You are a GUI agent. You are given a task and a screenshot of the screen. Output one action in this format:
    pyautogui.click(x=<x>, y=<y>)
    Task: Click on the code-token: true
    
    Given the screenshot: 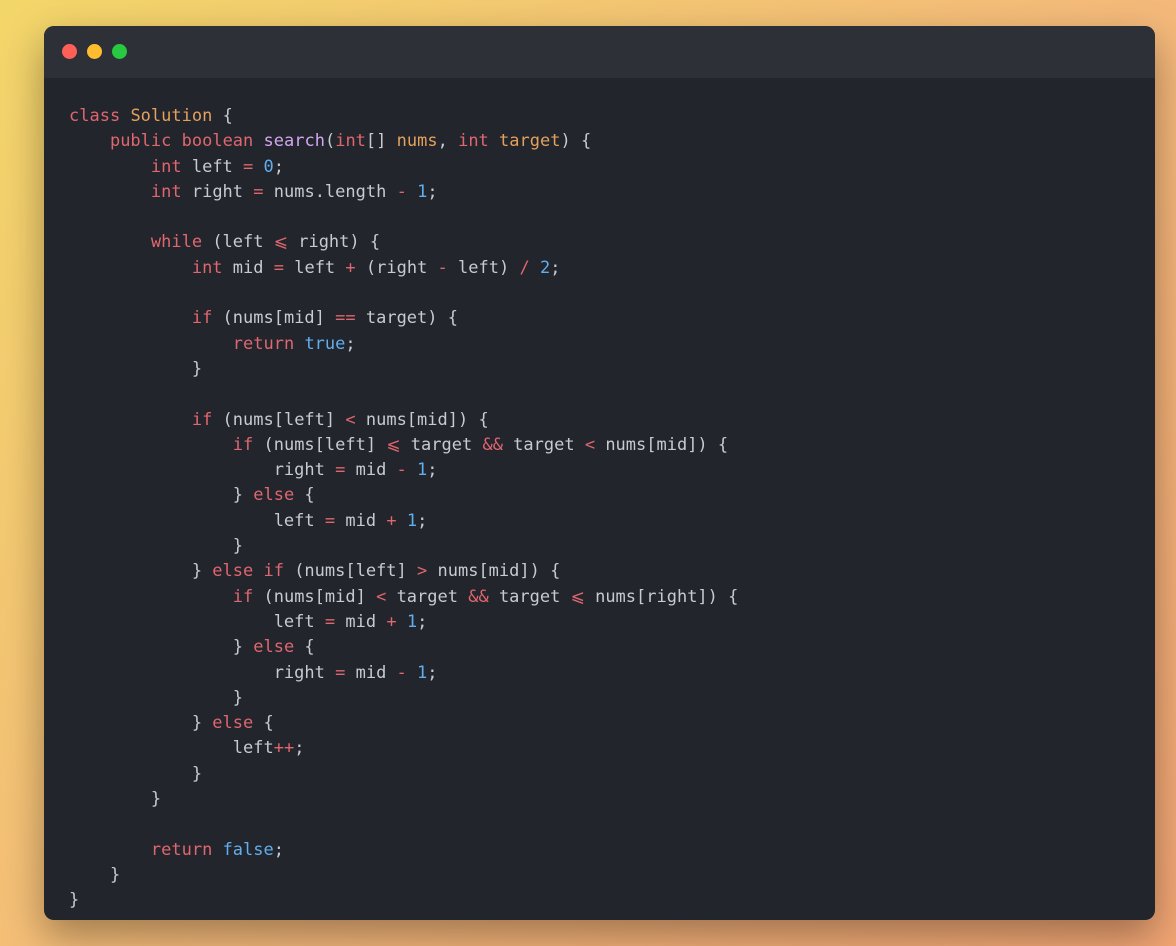 What is the action you would take?
    pyautogui.click(x=325, y=343)
    